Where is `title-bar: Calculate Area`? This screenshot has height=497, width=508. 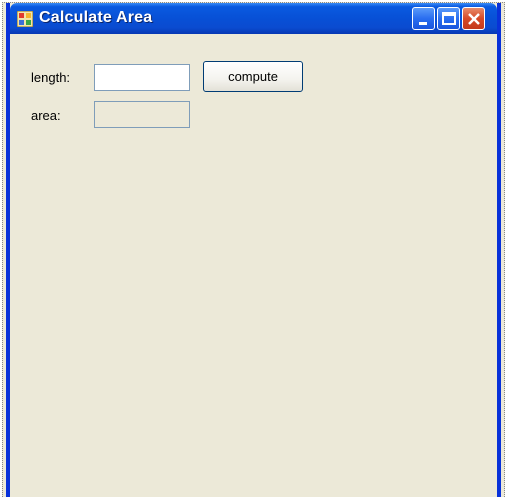 title-bar: Calculate Area is located at coordinates (253, 18).